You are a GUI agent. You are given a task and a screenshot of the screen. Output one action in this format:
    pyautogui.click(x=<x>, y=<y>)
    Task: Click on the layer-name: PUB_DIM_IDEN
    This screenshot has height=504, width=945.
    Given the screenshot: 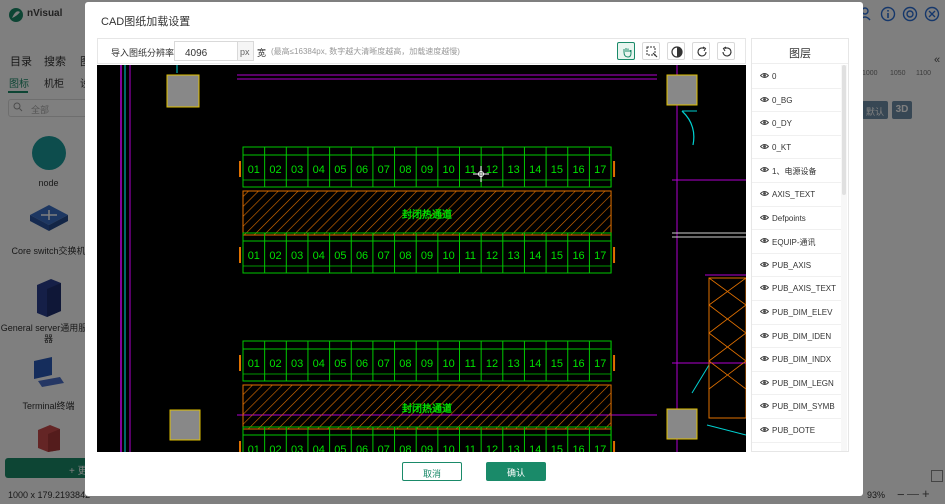 What is the action you would take?
    pyautogui.click(x=802, y=336)
    